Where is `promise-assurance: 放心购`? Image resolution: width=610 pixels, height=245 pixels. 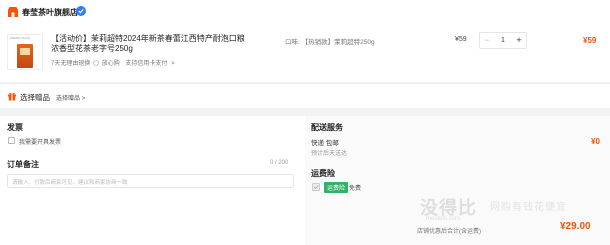
promise-assurance: 放心购 is located at coordinates (110, 64).